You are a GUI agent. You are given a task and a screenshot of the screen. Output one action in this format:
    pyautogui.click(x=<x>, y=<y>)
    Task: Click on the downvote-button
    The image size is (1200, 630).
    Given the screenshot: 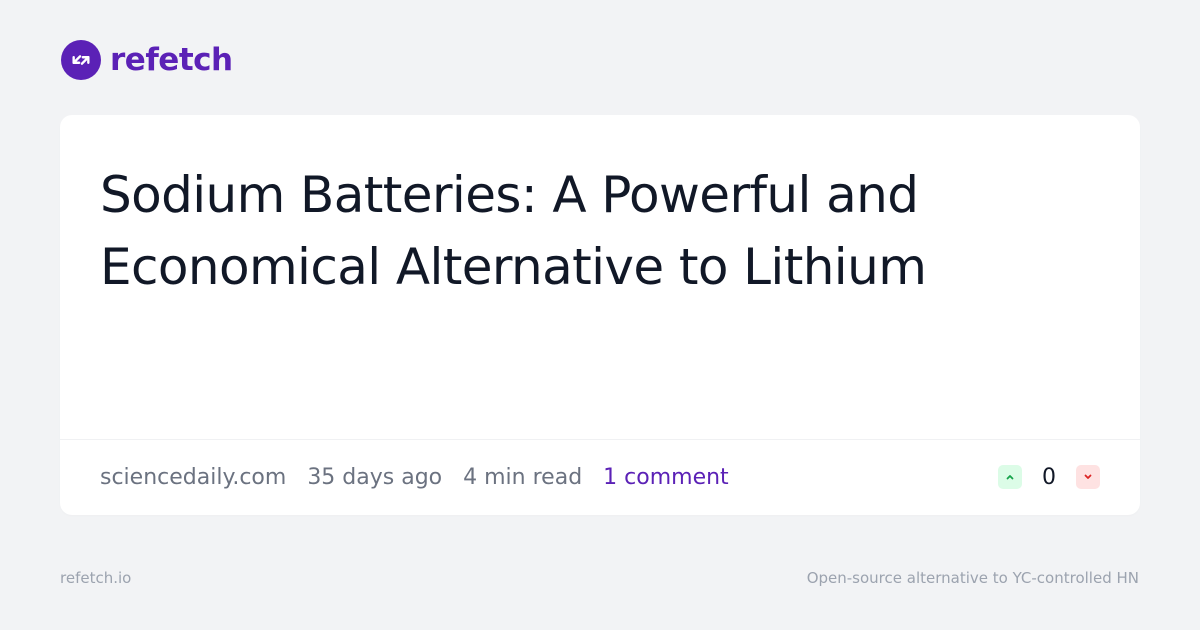 What is the action you would take?
    pyautogui.click(x=1088, y=477)
    